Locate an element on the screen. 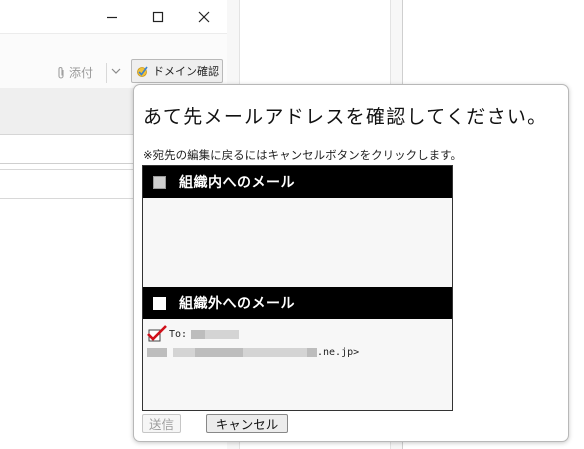 This screenshot has width=584, height=449. compose-toolbar: 添付 ドメイン確認 is located at coordinates (113, 60).